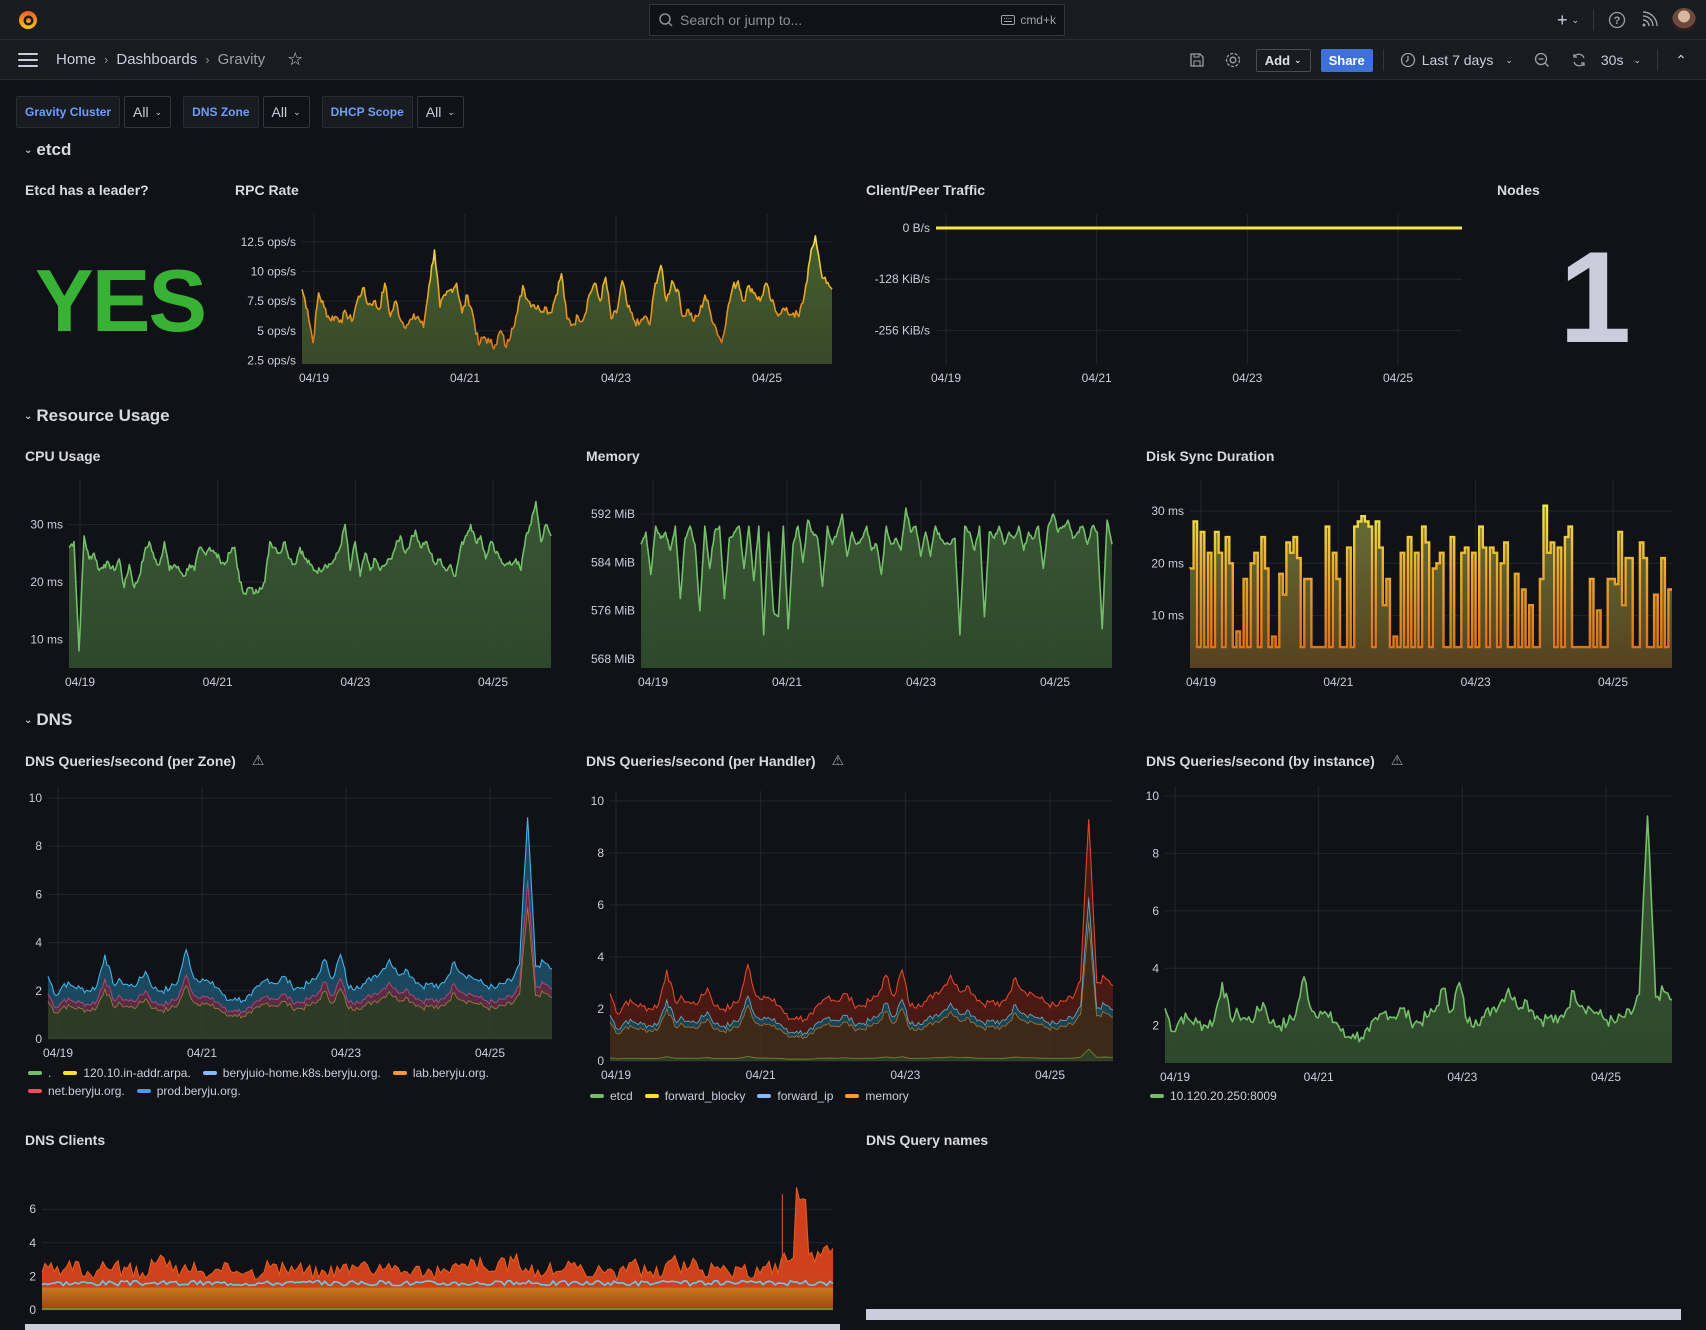  I want to click on legend-item: prod.beryju.org., so click(188, 1091).